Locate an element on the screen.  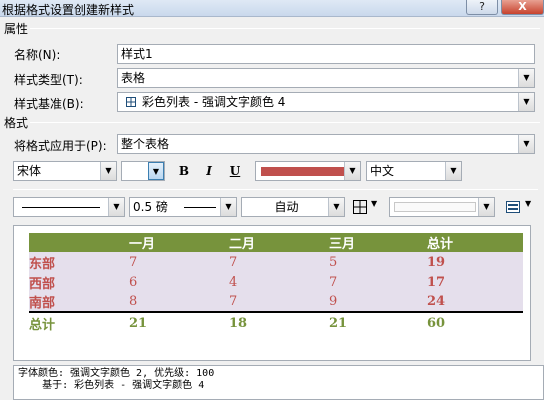
total-cell: 18 is located at coordinates (238, 323).